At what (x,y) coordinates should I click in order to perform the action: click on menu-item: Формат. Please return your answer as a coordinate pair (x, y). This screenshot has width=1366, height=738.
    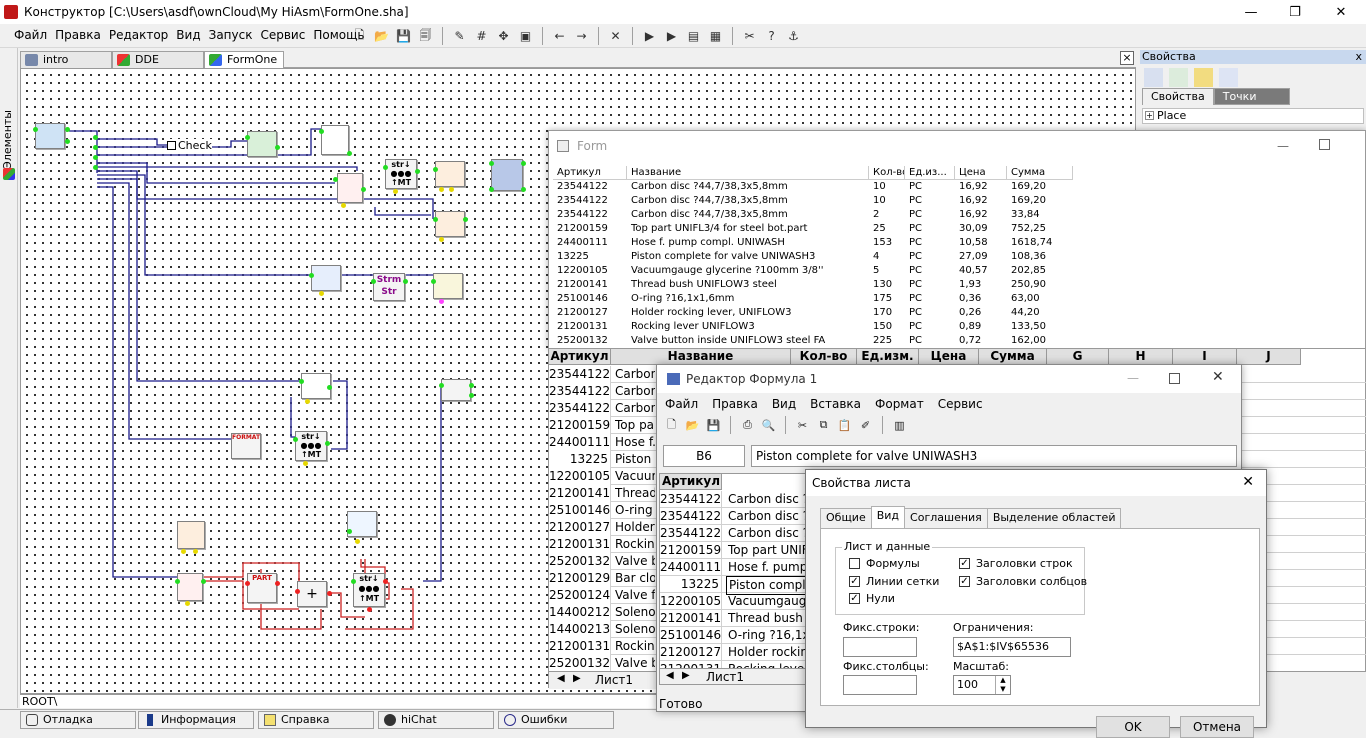
    Looking at the image, I should click on (899, 404).